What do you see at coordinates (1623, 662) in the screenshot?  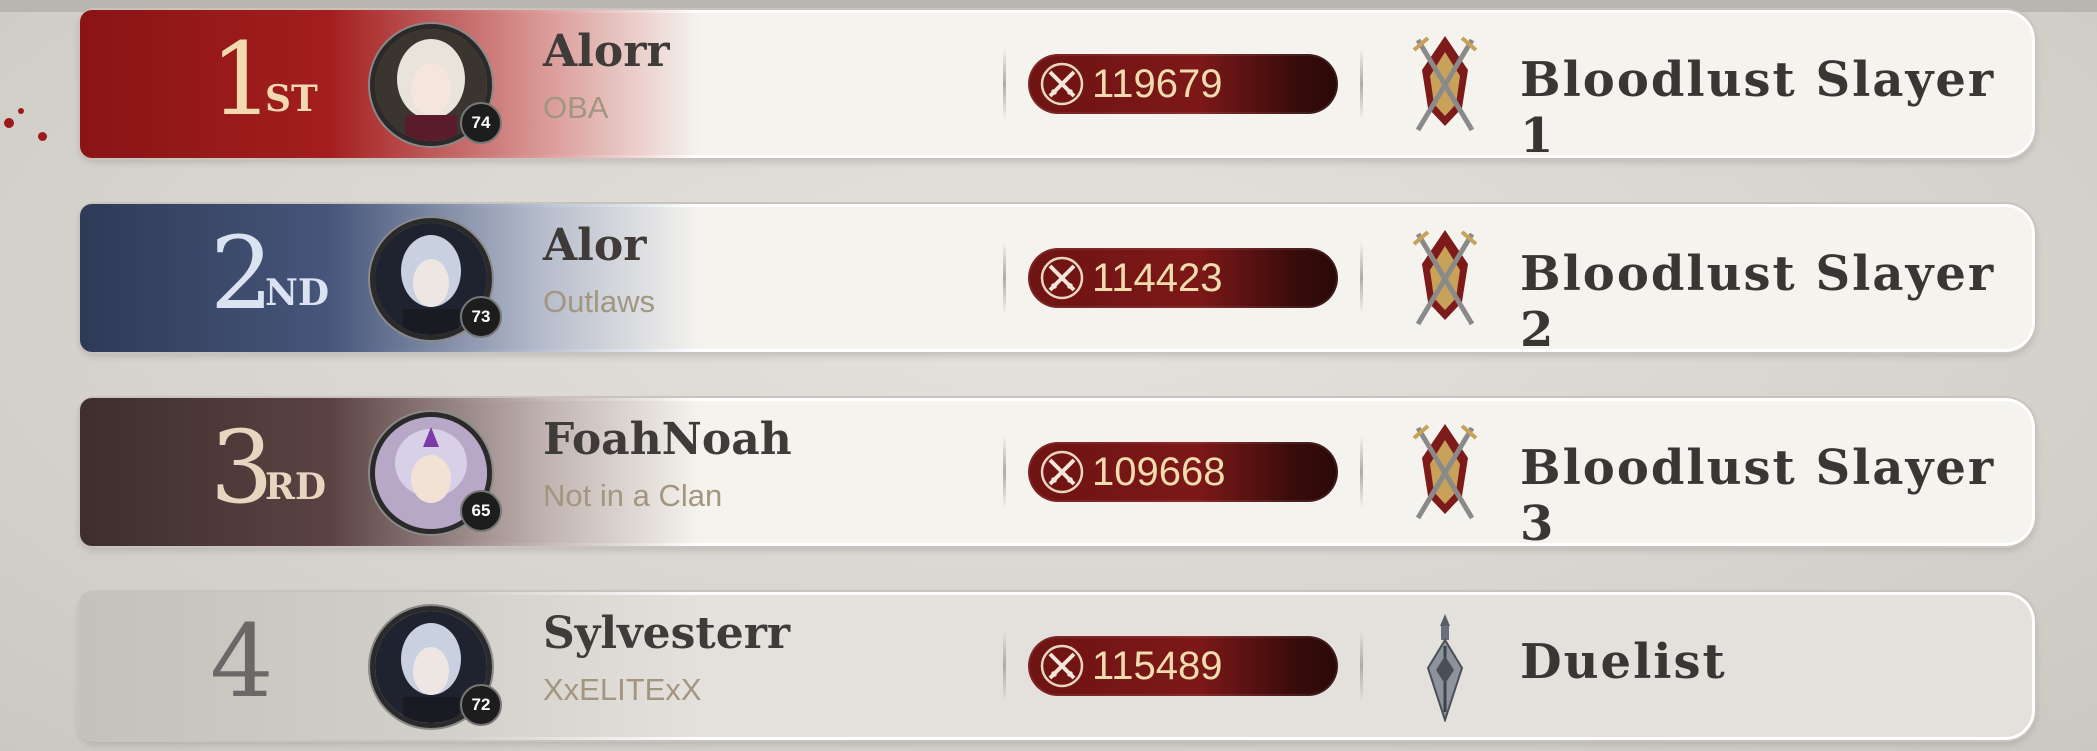 I see `player-title: Duelist` at bounding box center [1623, 662].